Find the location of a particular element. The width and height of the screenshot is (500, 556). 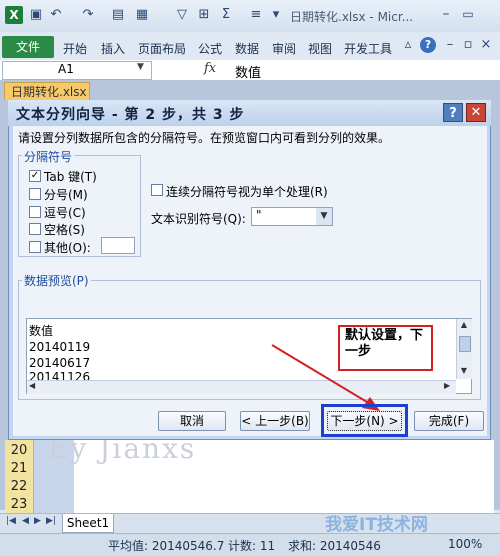

annotation-arrow is located at coordinates (325, 377).